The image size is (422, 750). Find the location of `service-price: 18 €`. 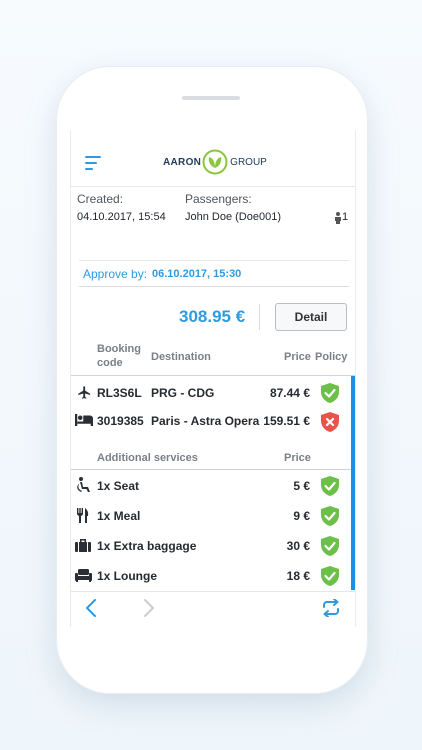

service-price: 18 € is located at coordinates (298, 576).